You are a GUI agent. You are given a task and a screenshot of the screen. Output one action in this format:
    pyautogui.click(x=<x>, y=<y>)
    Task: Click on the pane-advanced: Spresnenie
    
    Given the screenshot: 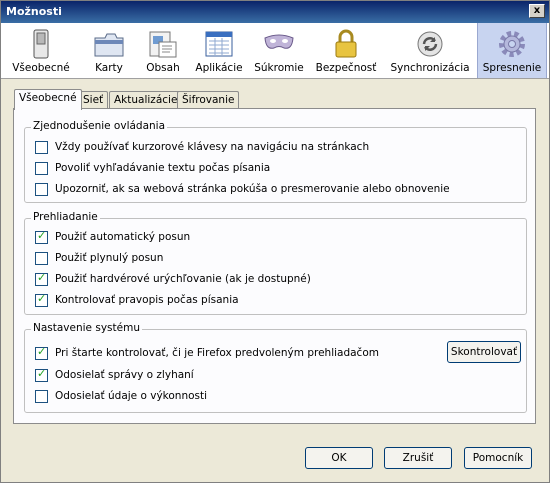 What is the action you would take?
    pyautogui.click(x=512, y=50)
    